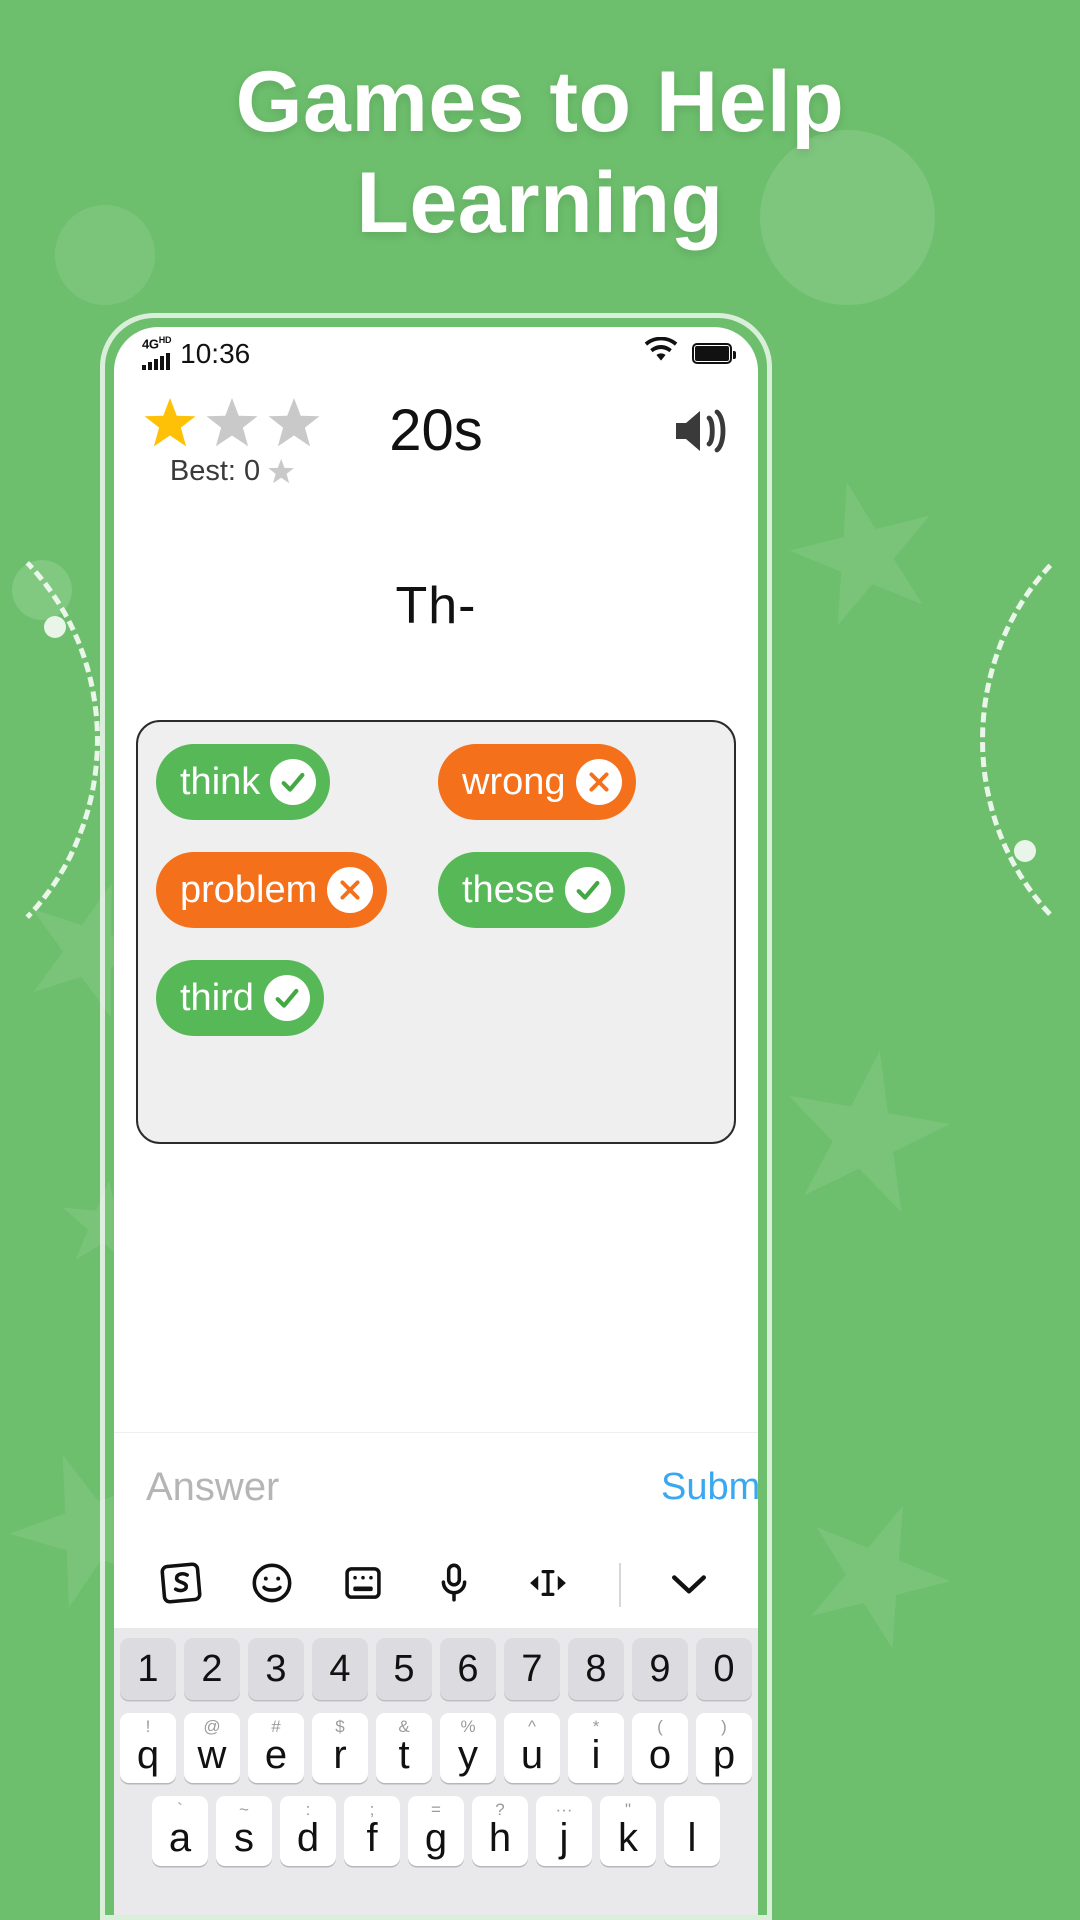 The image size is (1080, 1920). I want to click on toolbar-separator, so click(619, 1585).